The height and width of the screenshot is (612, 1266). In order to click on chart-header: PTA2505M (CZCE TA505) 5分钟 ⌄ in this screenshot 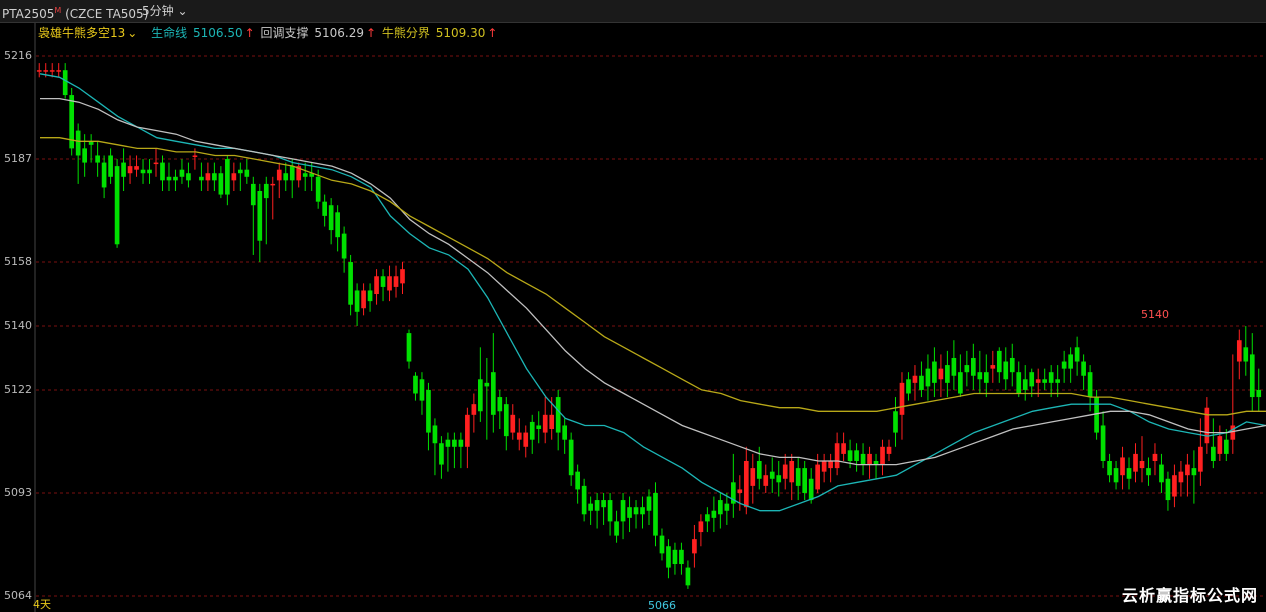, I will do `click(633, 11)`.